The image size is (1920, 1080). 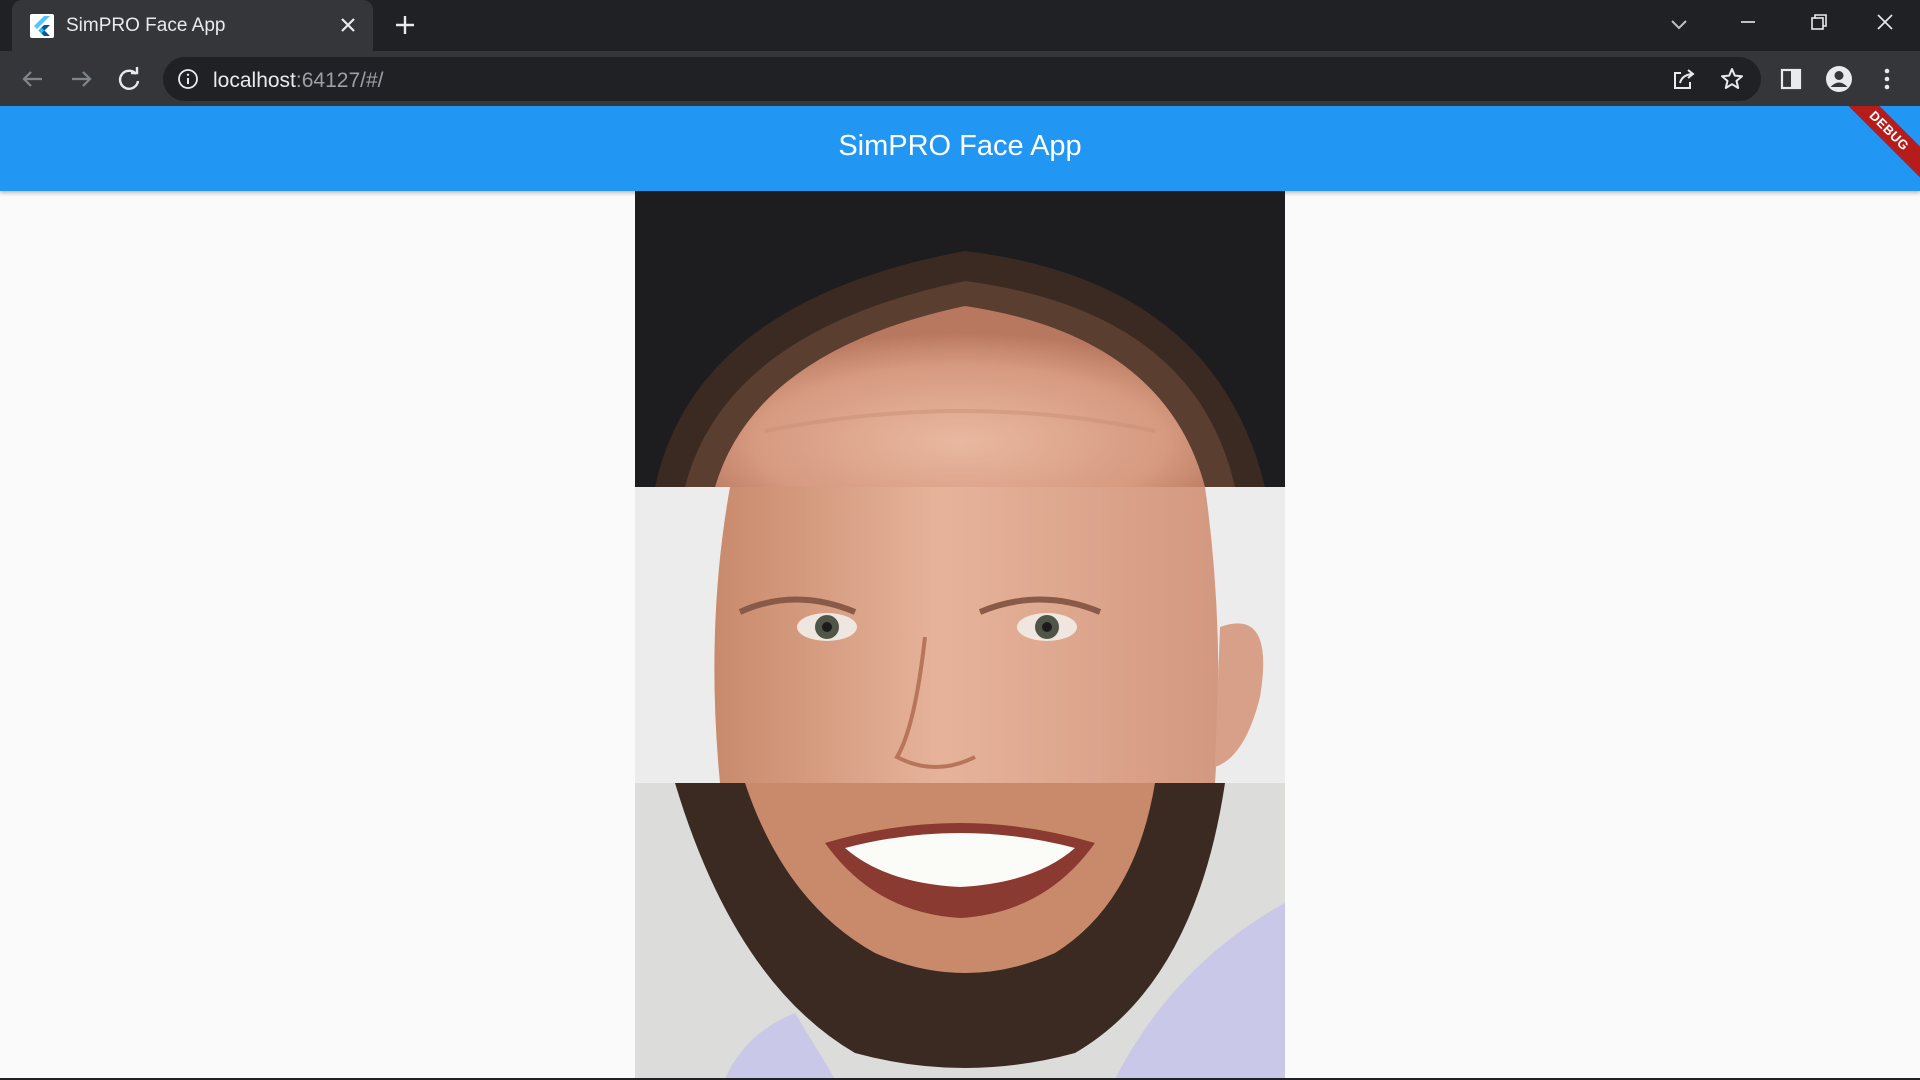 I want to click on more-menu-icon, so click(x=1887, y=79).